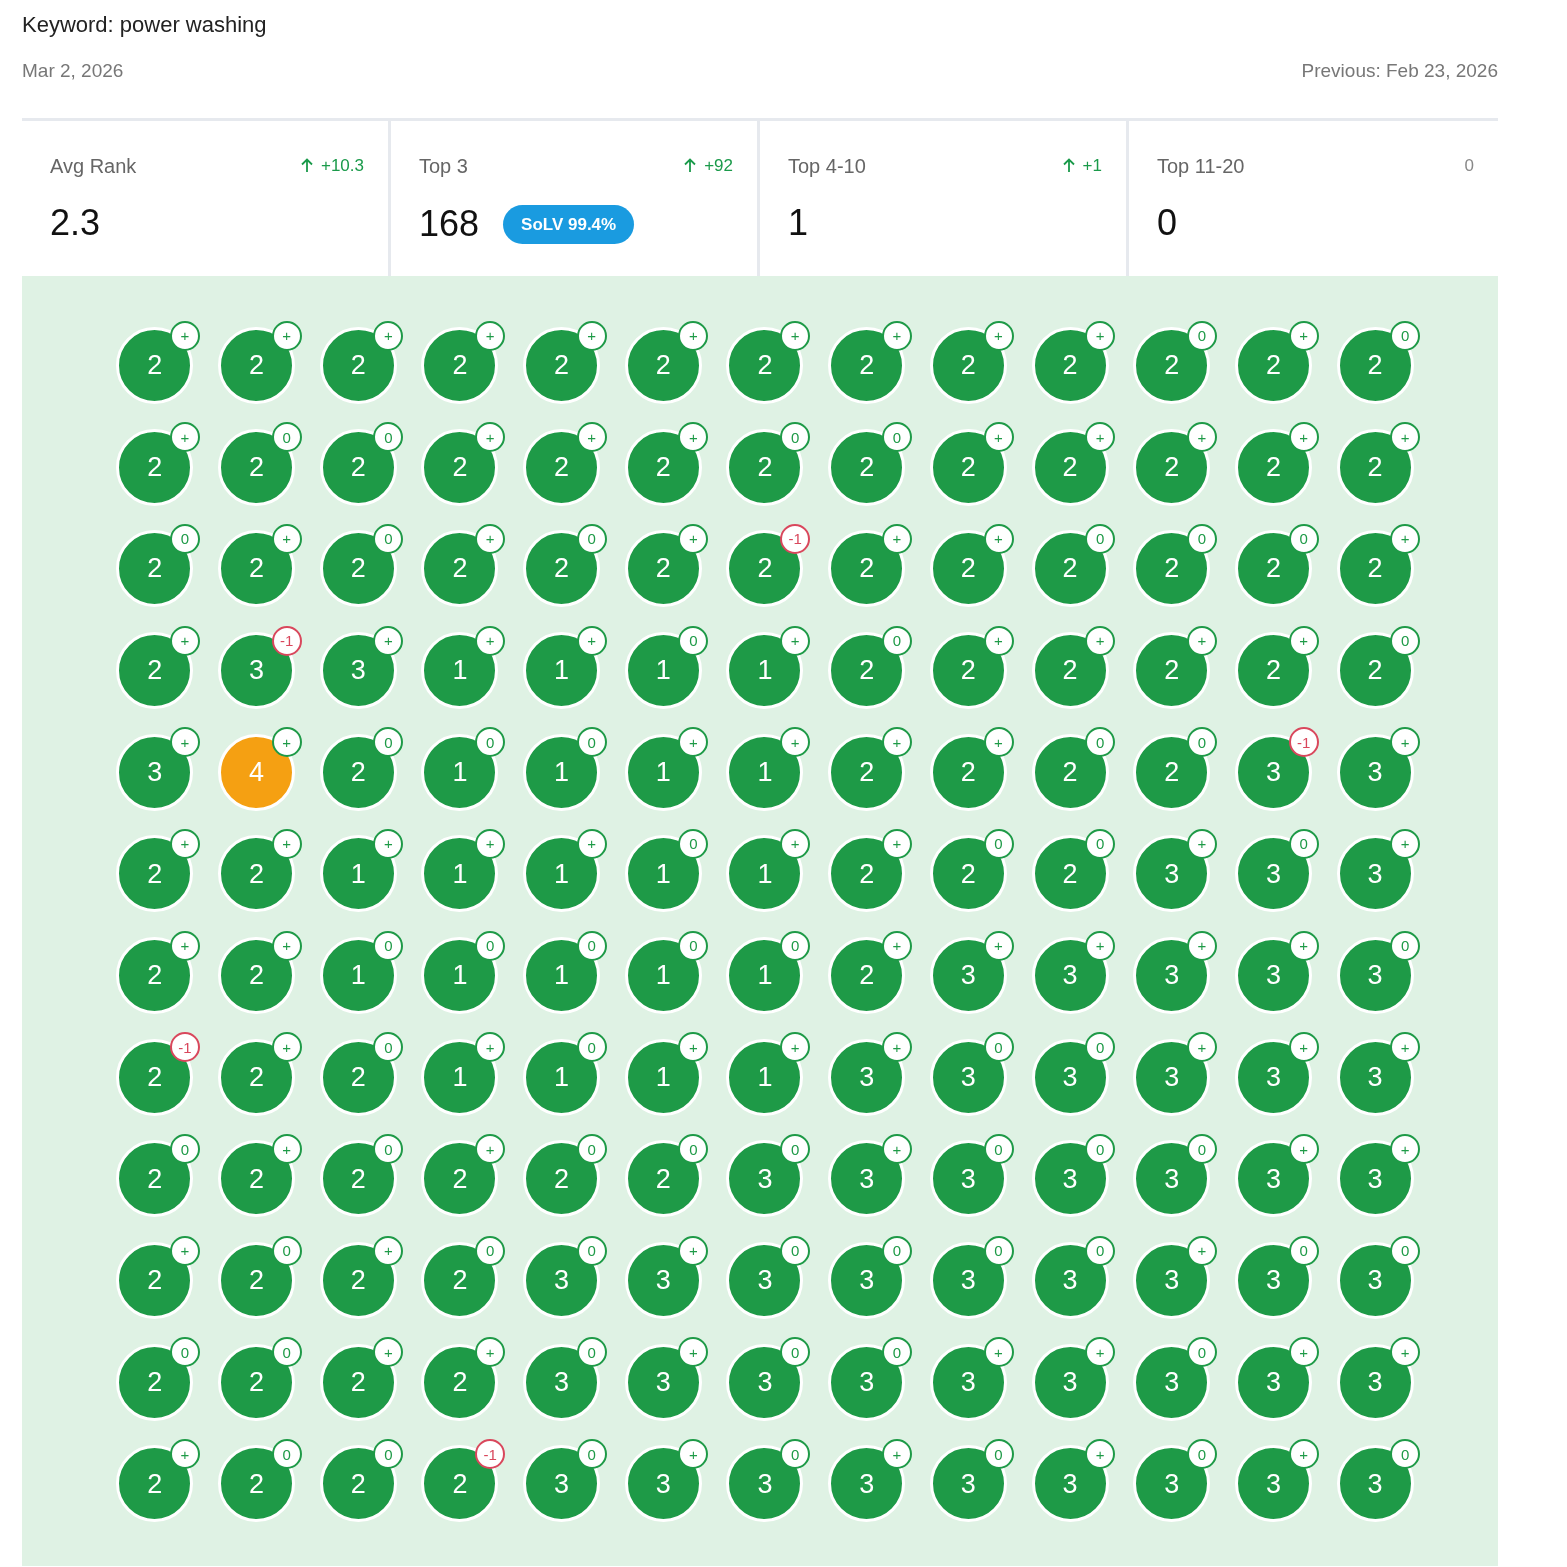 Image resolution: width=1567 pixels, height=1567 pixels. I want to click on stat-value: 0, so click(1167, 222).